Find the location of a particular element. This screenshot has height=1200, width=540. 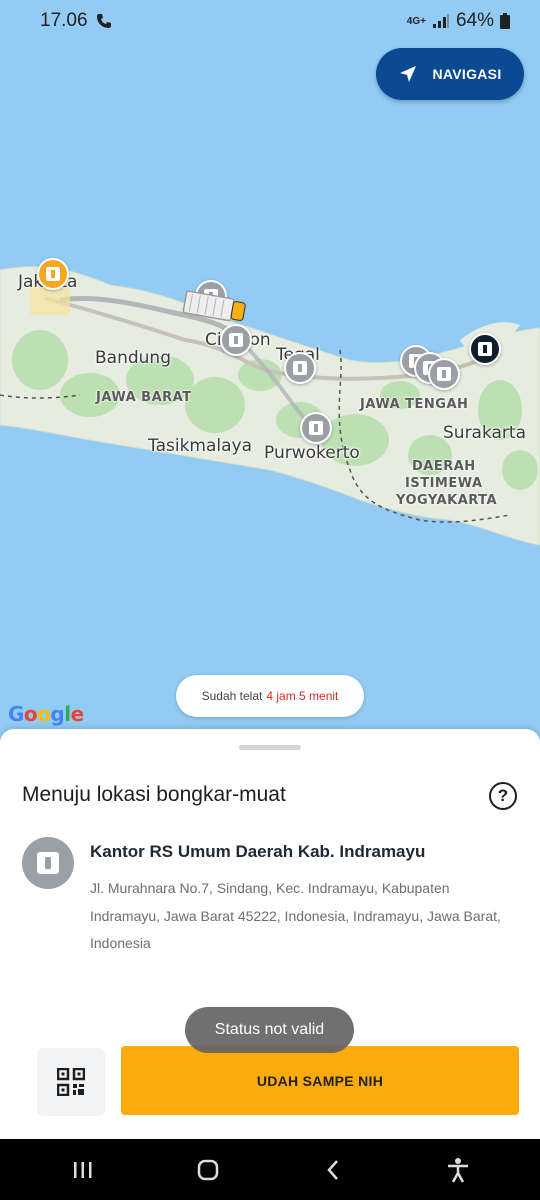

accessibility-button is located at coordinates (458, 1170).